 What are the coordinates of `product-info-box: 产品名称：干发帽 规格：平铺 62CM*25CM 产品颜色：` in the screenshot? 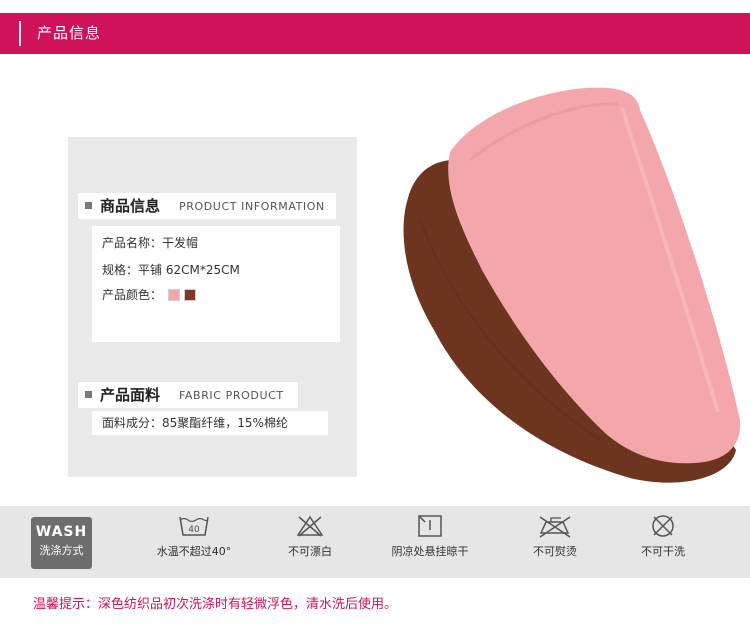 It's located at (216, 284).